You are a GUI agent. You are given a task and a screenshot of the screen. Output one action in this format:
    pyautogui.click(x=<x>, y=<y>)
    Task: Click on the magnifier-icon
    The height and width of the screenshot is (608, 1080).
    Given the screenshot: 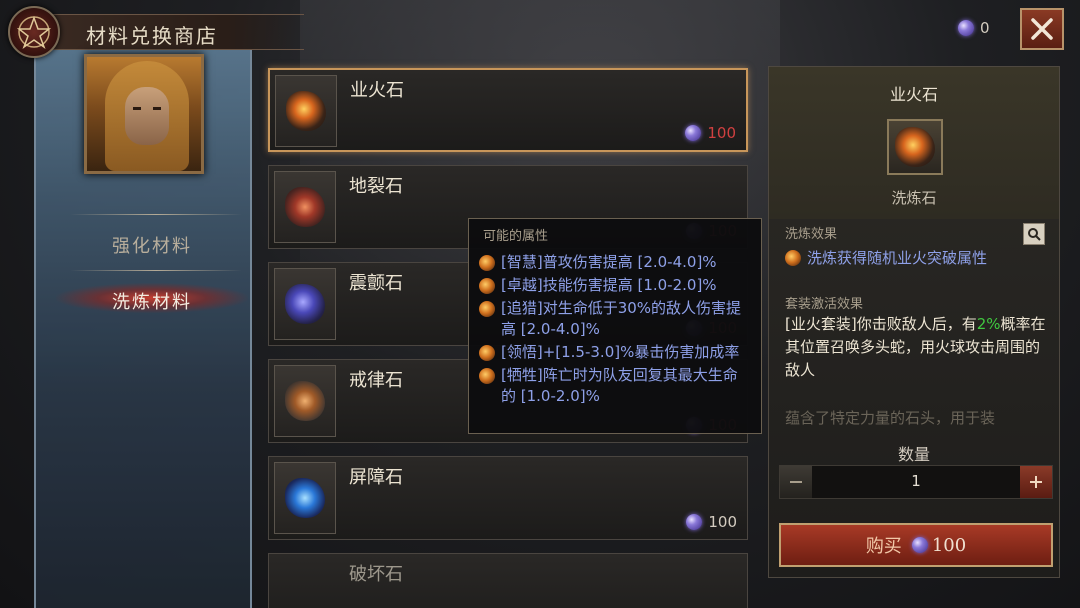 What is the action you would take?
    pyautogui.click(x=1034, y=234)
    